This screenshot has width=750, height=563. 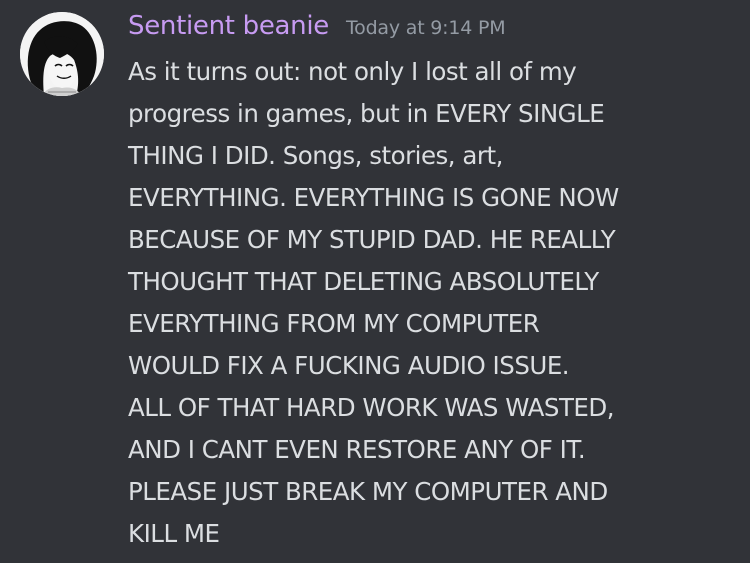 I want to click on message-header: Sentient beanie Today at 9:14 PM, so click(x=317, y=26).